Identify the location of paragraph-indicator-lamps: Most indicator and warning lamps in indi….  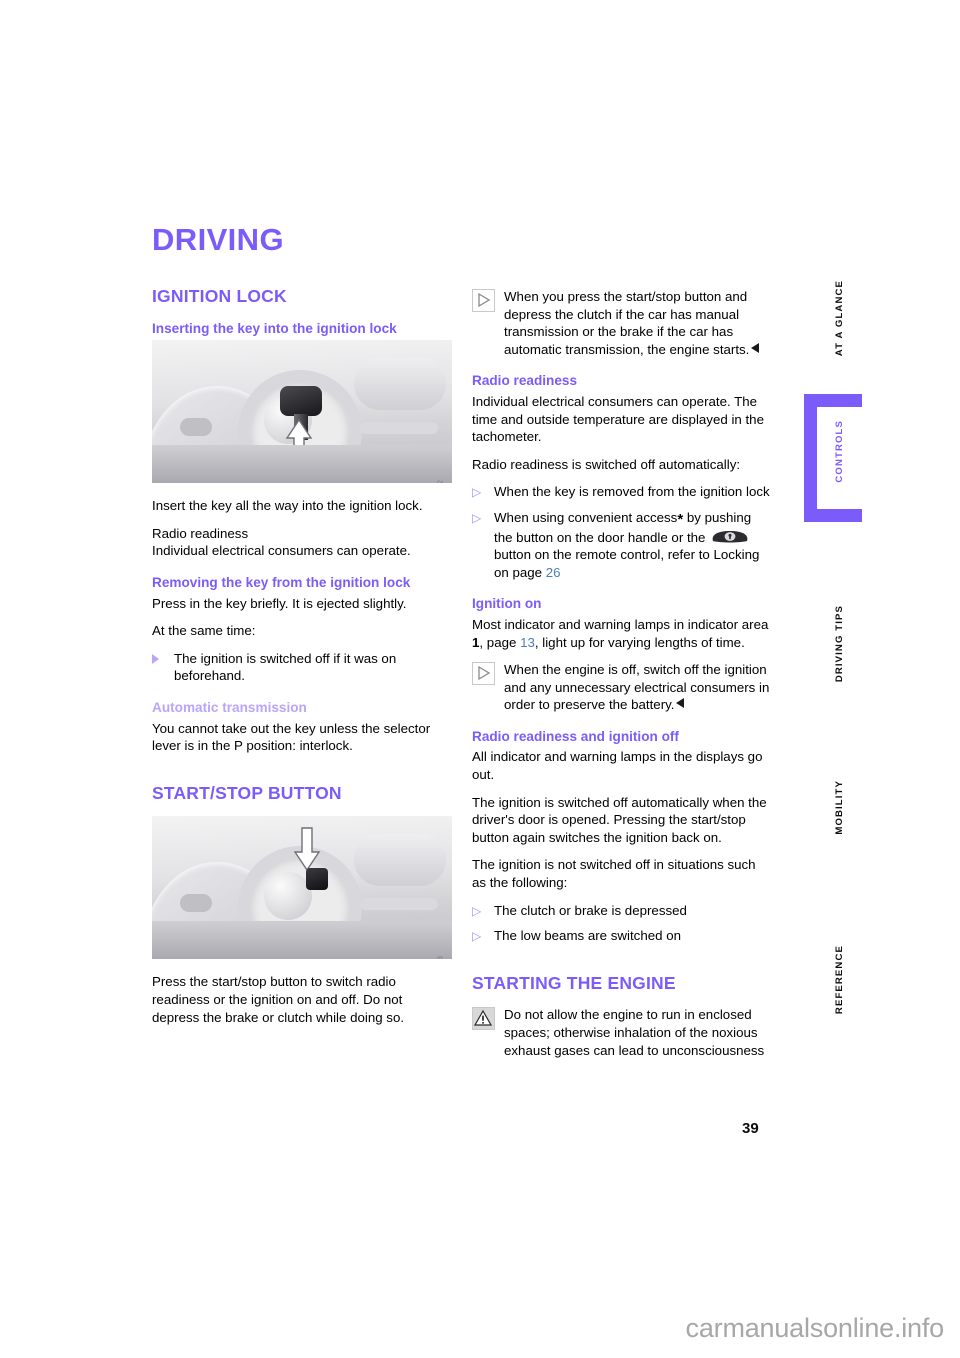
(622, 633).